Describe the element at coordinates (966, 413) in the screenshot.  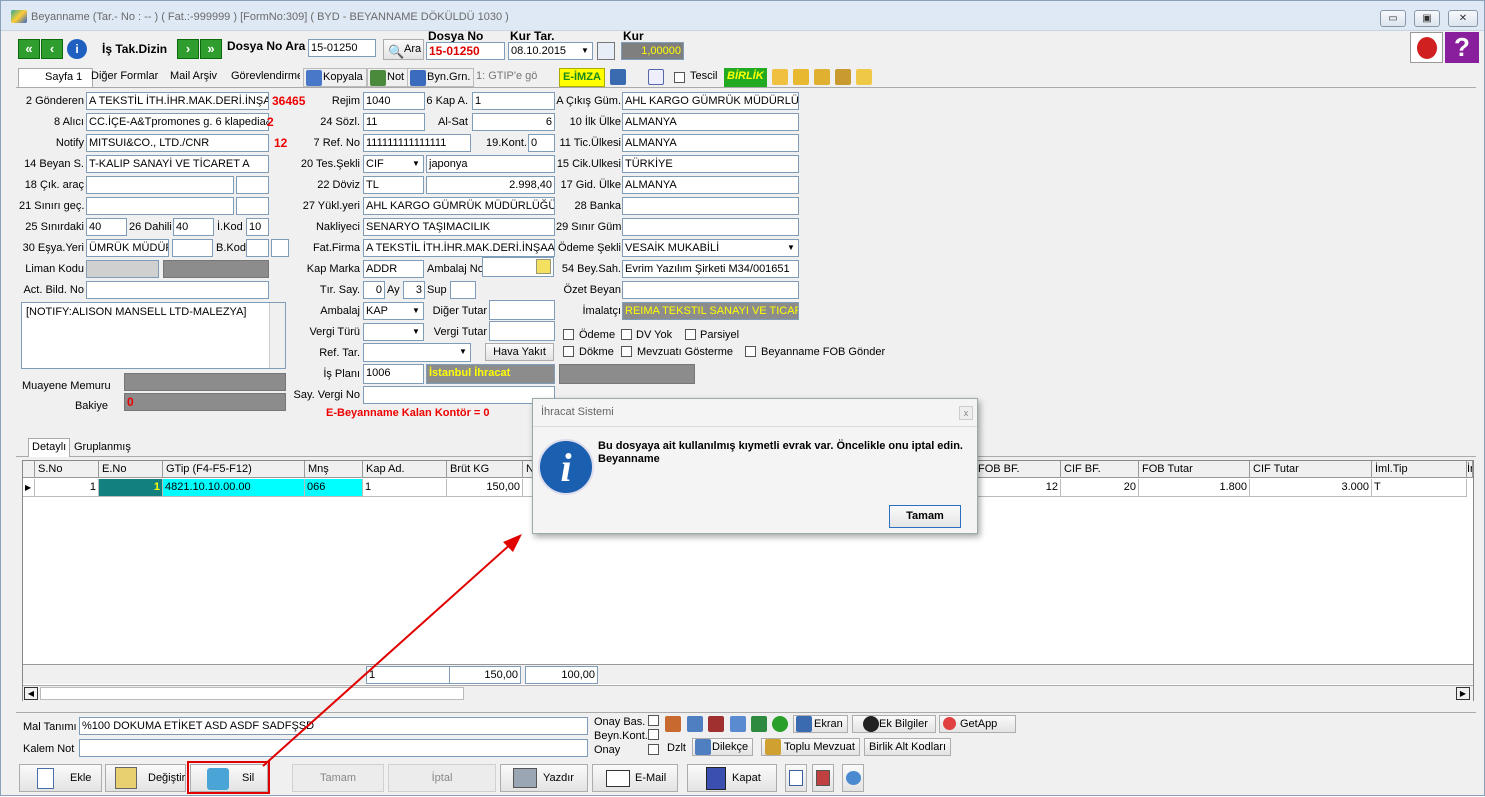
I see `dialog-close-button: x` at that location.